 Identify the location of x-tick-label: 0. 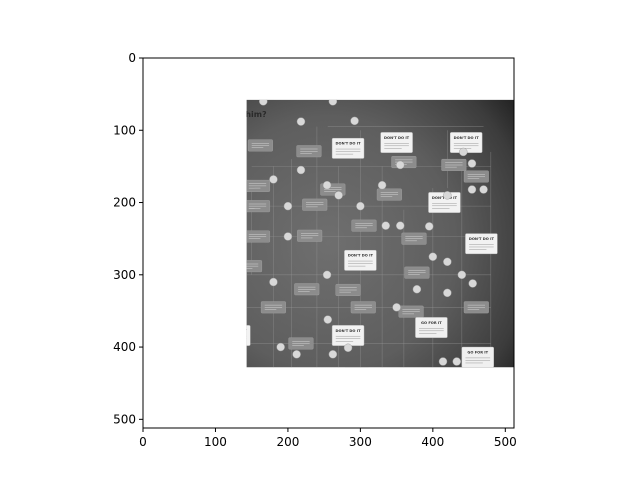
(143, 442).